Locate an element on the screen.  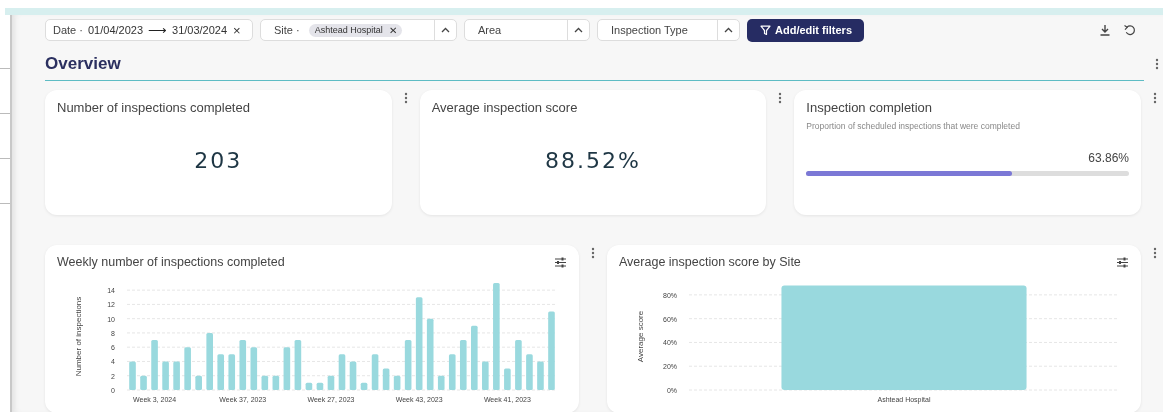
filter-label: Date · is located at coordinates (68, 30).